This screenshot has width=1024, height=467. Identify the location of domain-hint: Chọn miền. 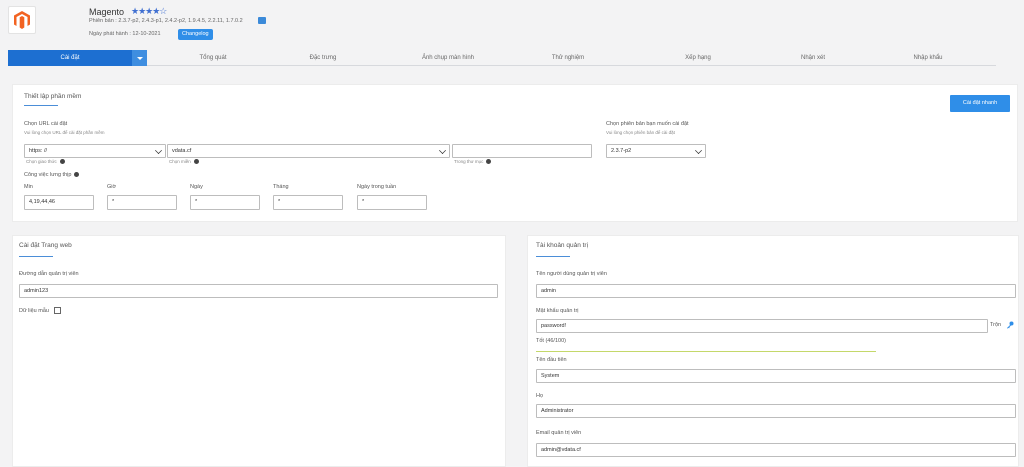
(184, 162).